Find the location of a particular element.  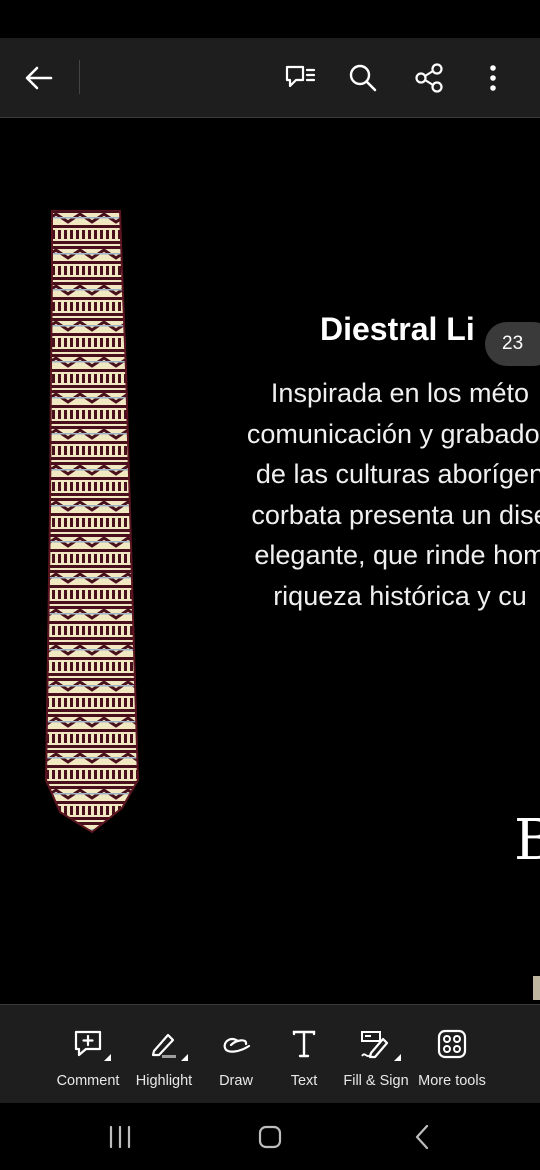

partial-image is located at coordinates (536, 988).